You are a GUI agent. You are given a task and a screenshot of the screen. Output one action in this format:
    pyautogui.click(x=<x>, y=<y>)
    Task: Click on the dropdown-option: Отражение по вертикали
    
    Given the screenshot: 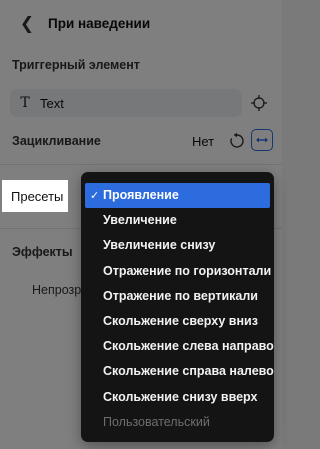 What is the action you would take?
    pyautogui.click(x=177, y=296)
    